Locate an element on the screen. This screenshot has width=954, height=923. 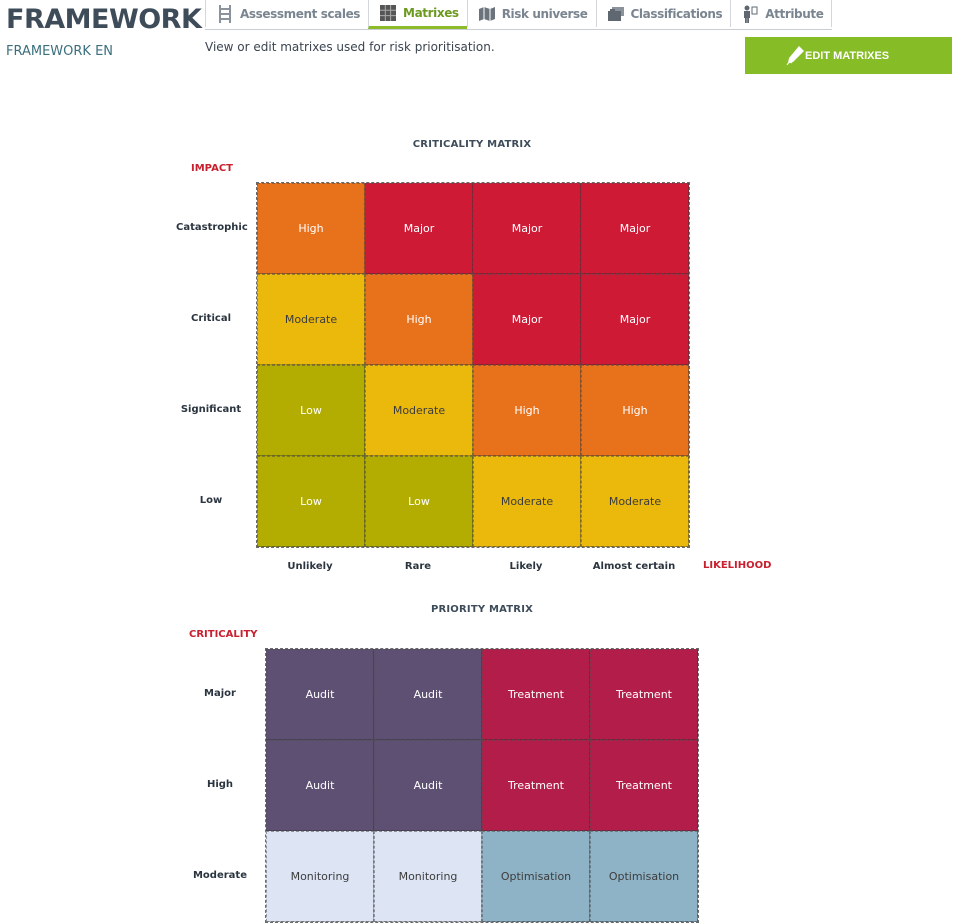
tab-label: Matrixes is located at coordinates (431, 13).